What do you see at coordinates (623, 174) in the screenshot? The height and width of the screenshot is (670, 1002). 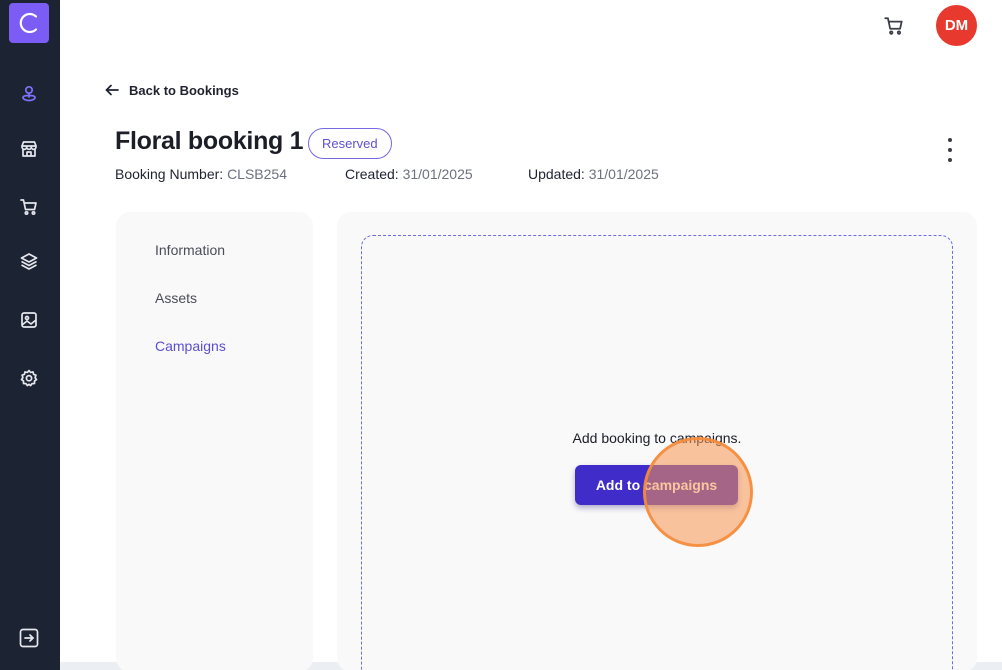 I see `updated-value: 31/01/2025` at bounding box center [623, 174].